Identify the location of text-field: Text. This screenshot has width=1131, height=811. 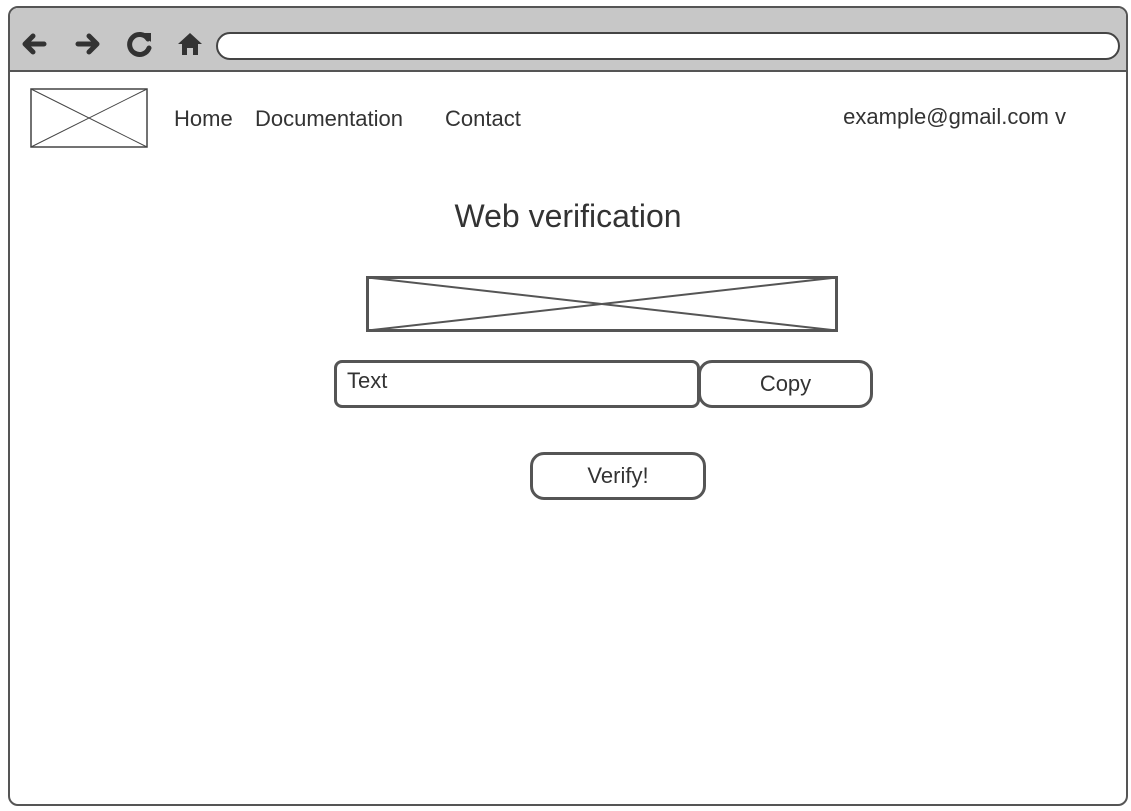
(517, 384).